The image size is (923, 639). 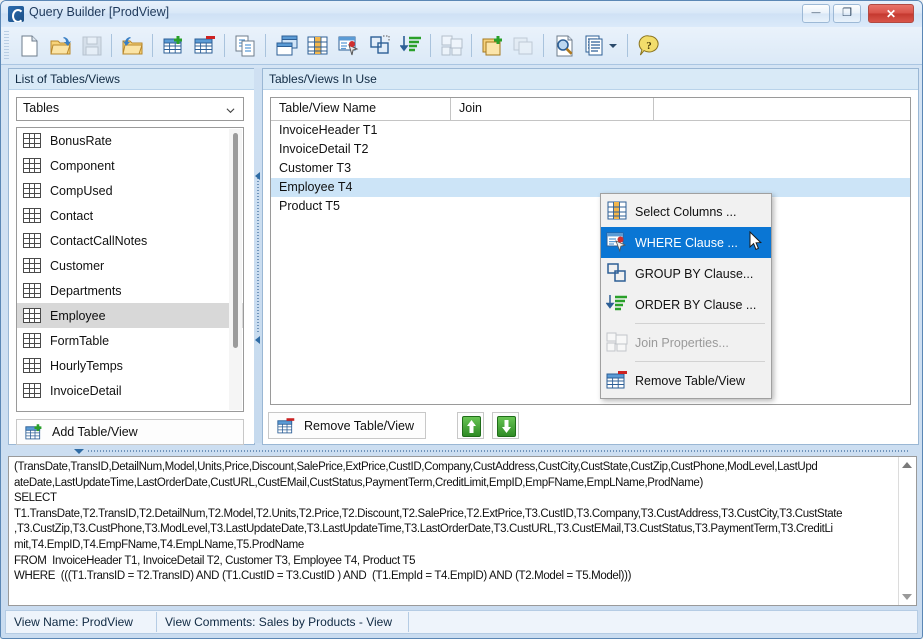 What do you see at coordinates (99, 12) in the screenshot?
I see `window-title: Query Builder [ProdView]` at bounding box center [99, 12].